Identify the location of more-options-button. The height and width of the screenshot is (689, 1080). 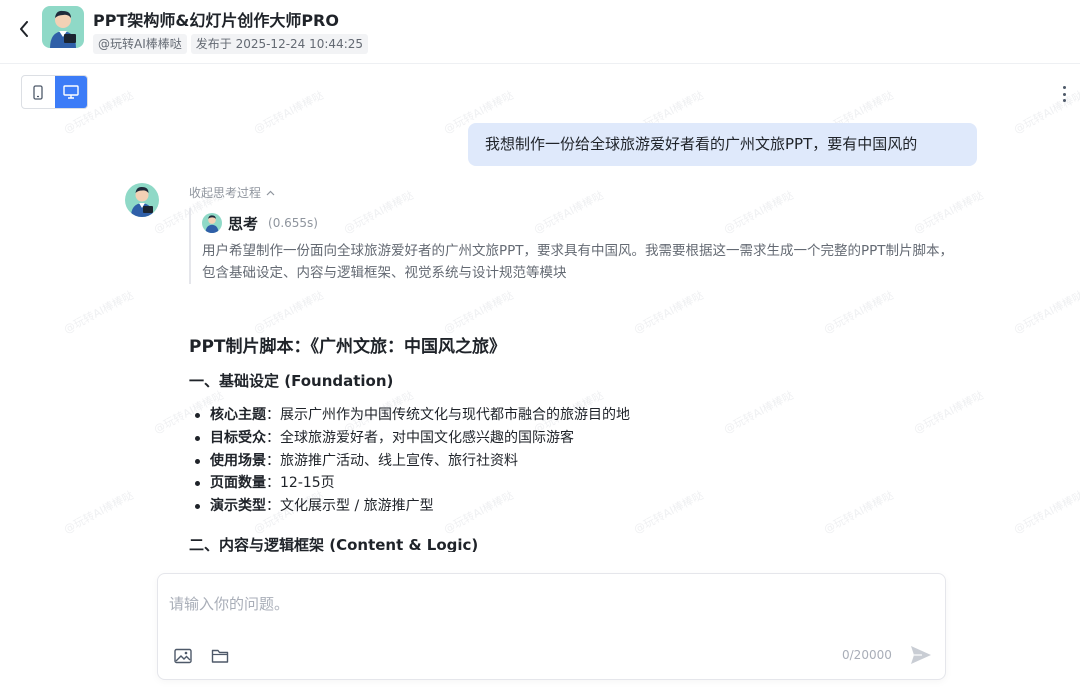
(1064, 94).